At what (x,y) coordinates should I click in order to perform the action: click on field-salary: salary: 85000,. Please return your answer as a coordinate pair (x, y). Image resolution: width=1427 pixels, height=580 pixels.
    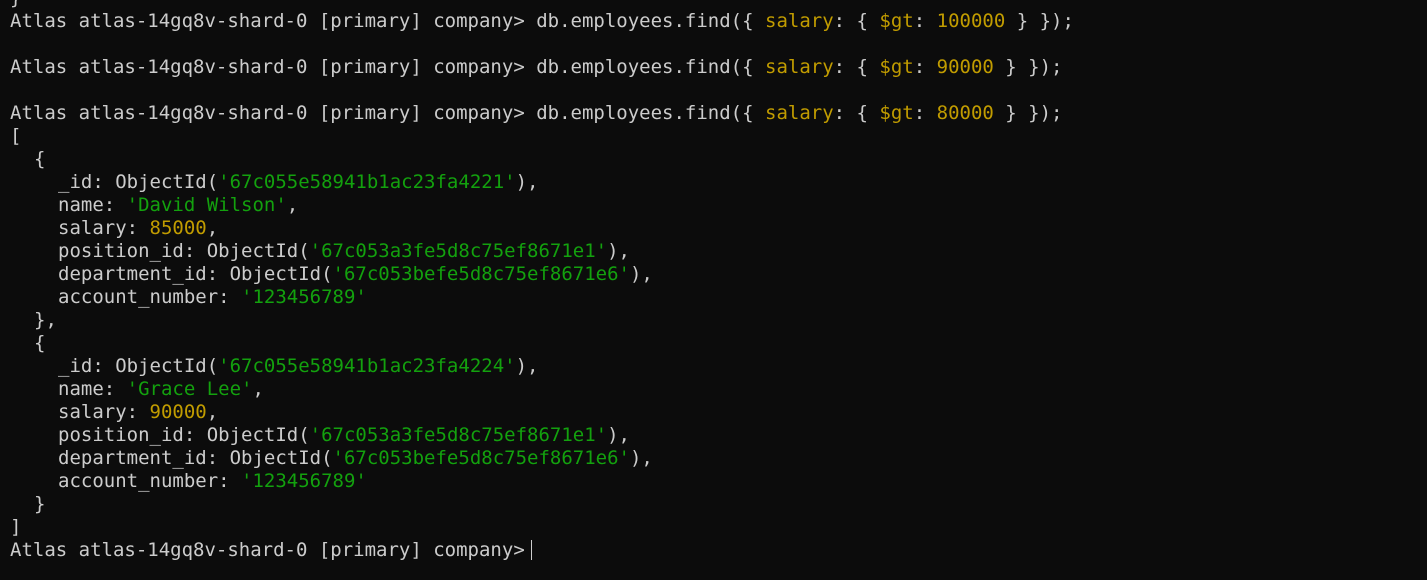
    Looking at the image, I should click on (138, 228).